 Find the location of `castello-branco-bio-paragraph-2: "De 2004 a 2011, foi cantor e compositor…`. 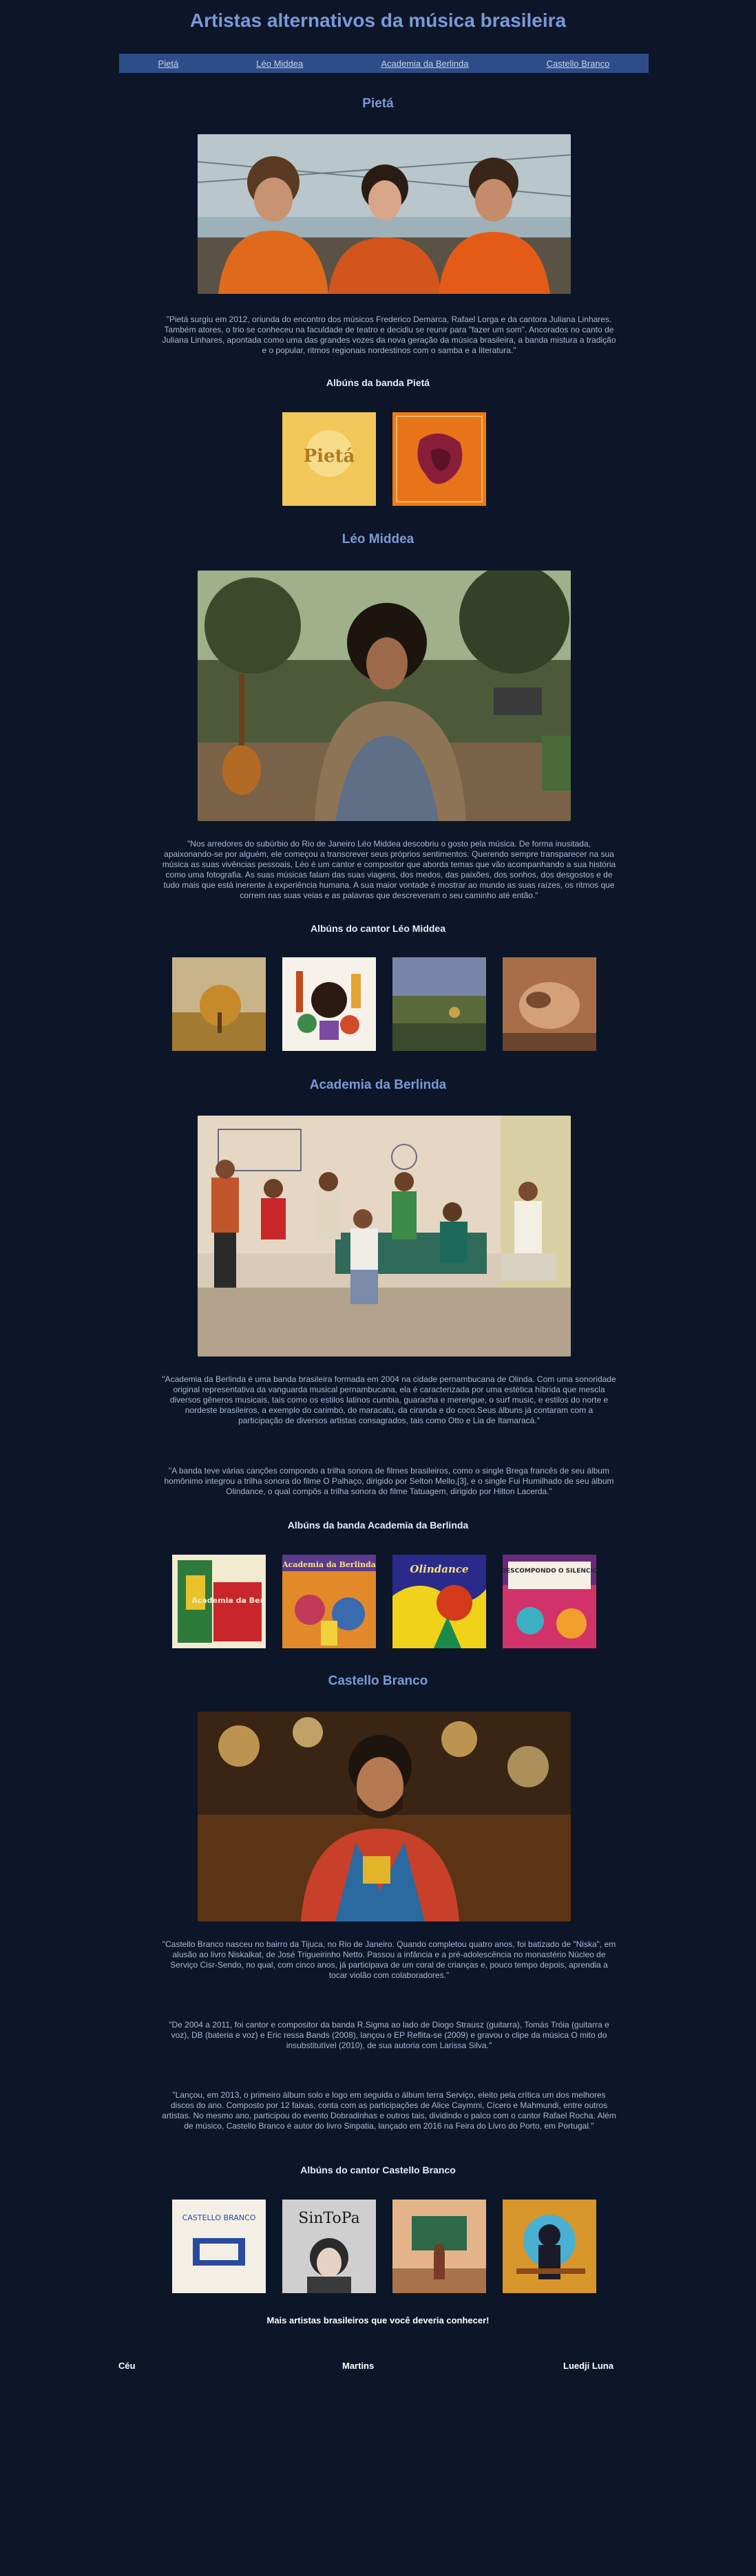

castello-branco-bio-paragraph-2: "De 2004 a 2011, foi cantor e compositor… is located at coordinates (389, 2035).